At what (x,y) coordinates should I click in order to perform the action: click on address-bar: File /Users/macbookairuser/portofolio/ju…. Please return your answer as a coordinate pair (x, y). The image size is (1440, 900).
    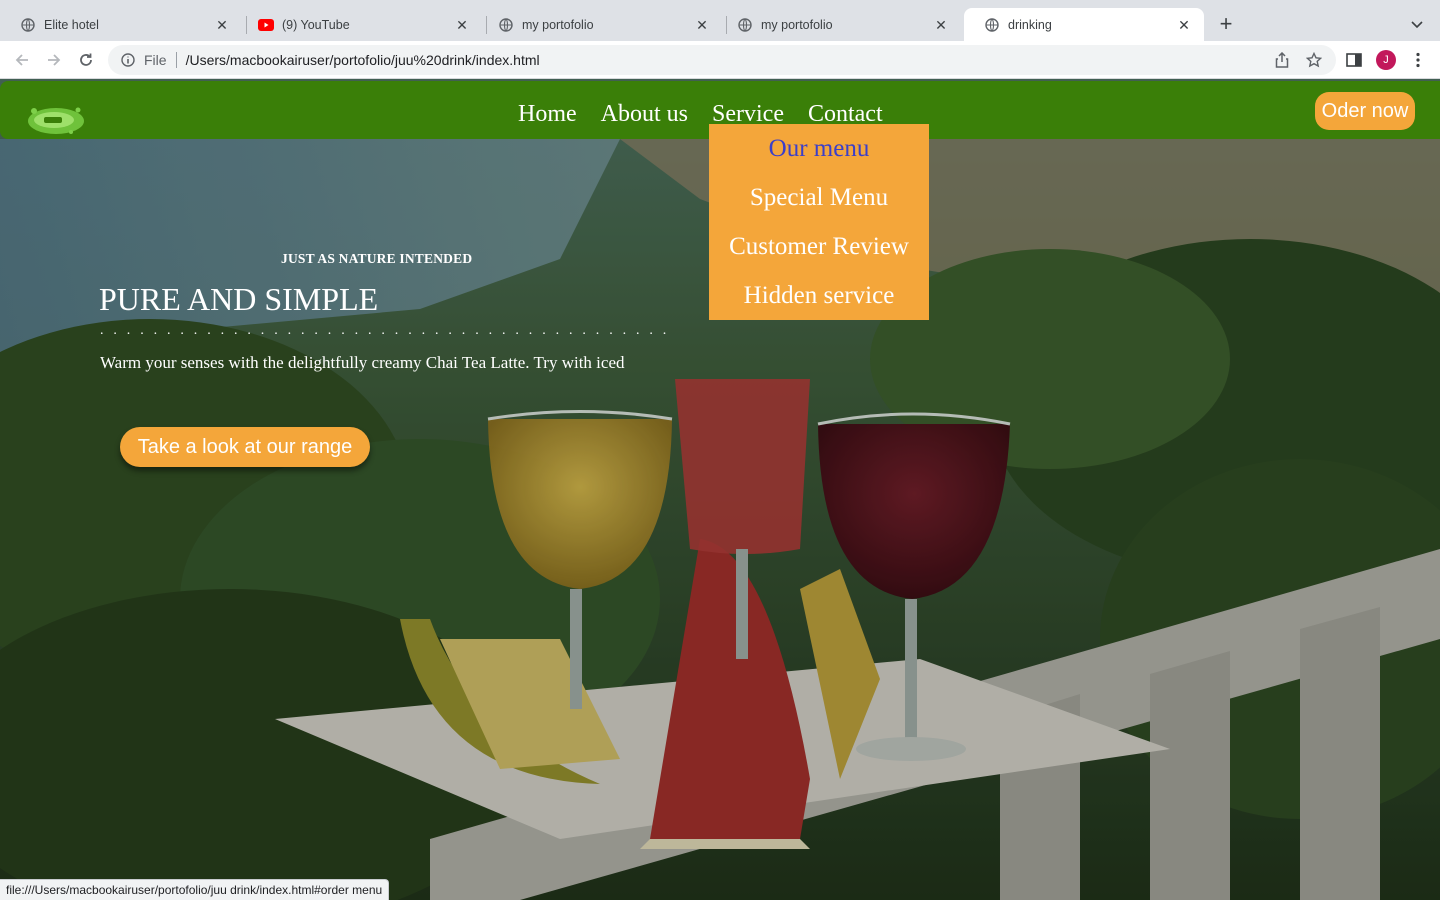
    Looking at the image, I should click on (722, 60).